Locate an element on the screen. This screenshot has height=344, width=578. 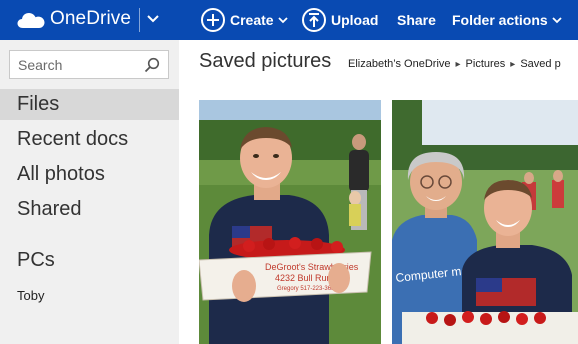
page-title: Saved pictures is located at coordinates (265, 61).